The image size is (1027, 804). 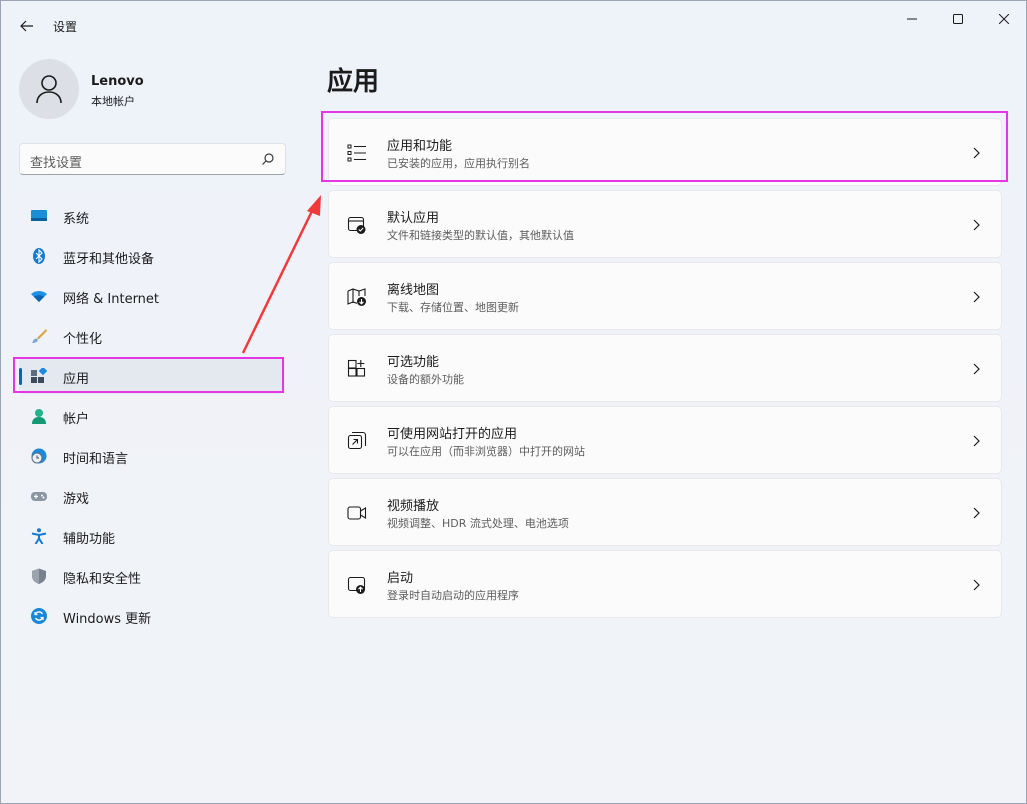 What do you see at coordinates (665, 296) in the screenshot?
I see `card-offline-maps: 离线地图 下载、存储位置、地图更新` at bounding box center [665, 296].